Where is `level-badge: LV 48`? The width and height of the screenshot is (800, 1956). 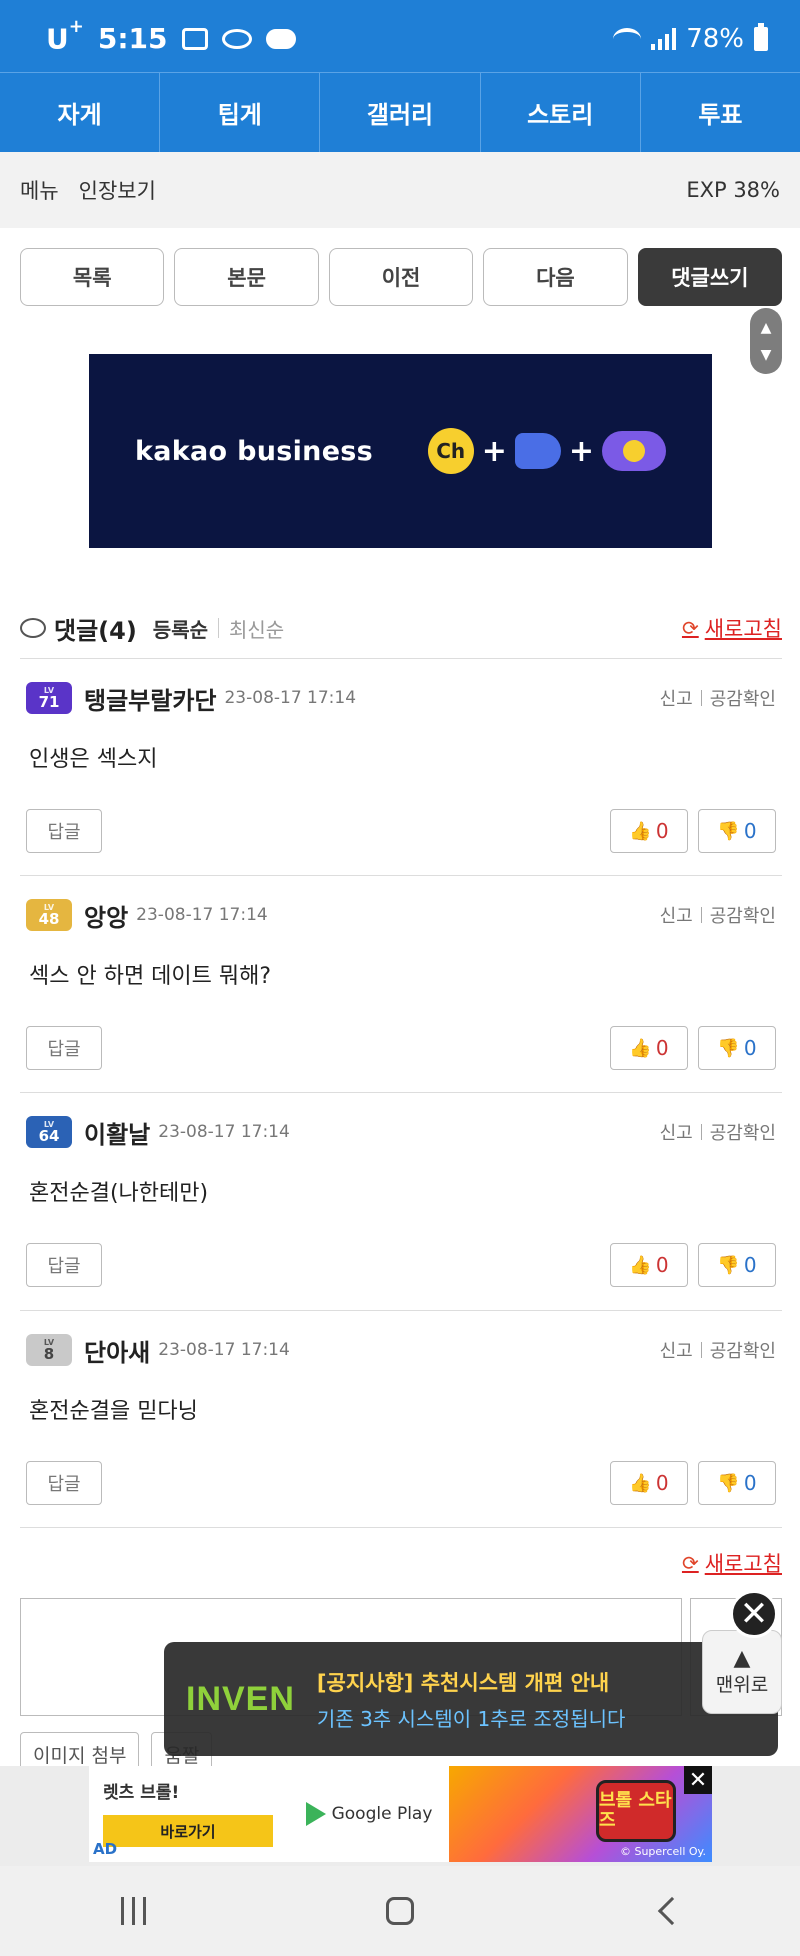 level-badge: LV 48 is located at coordinates (49, 915).